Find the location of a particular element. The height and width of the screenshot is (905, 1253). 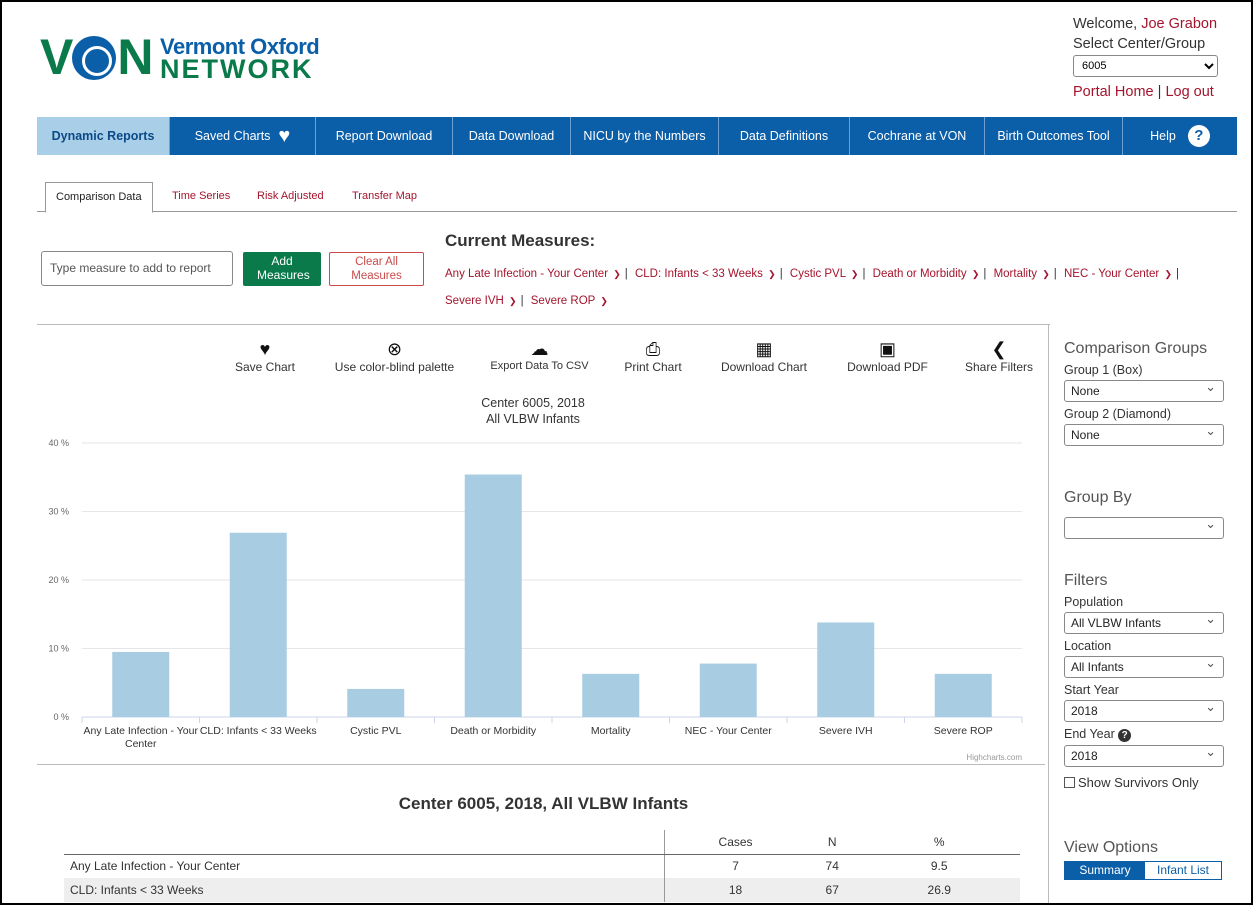

tab-comparison-data: Comparison Data is located at coordinates (99, 197).